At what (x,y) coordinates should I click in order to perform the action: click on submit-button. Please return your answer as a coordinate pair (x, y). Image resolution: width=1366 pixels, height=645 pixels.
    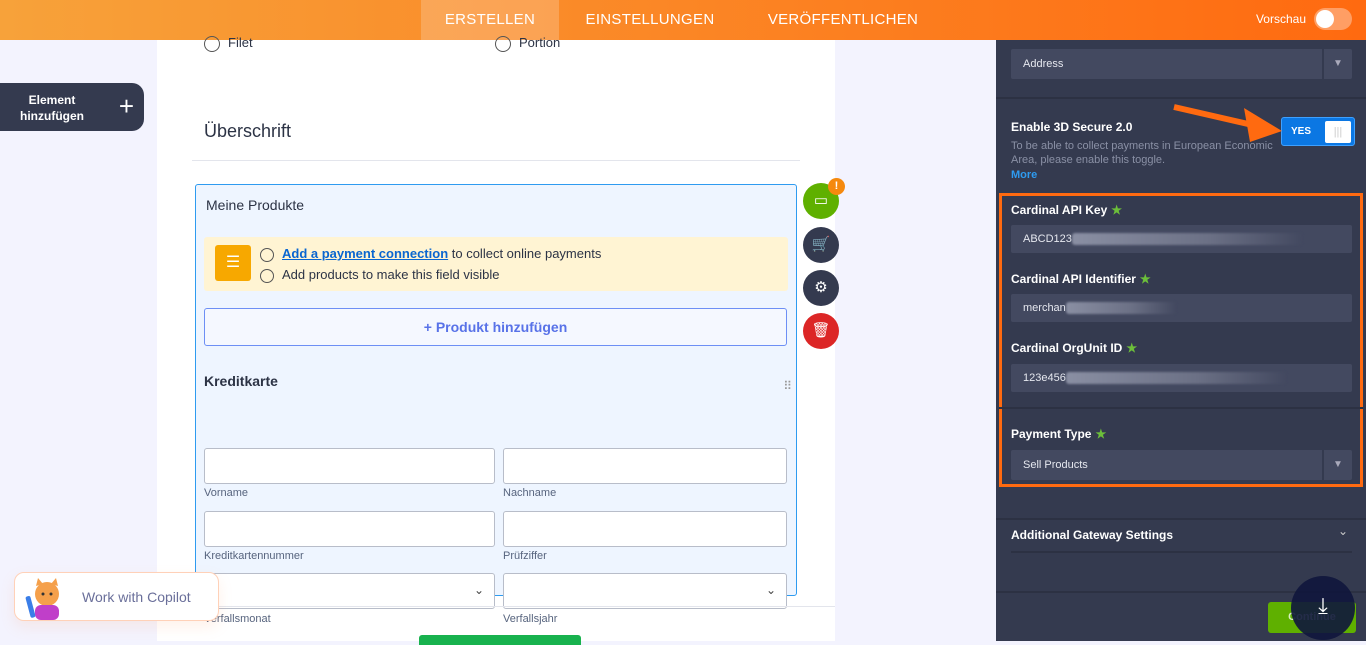
    Looking at the image, I should click on (500, 640).